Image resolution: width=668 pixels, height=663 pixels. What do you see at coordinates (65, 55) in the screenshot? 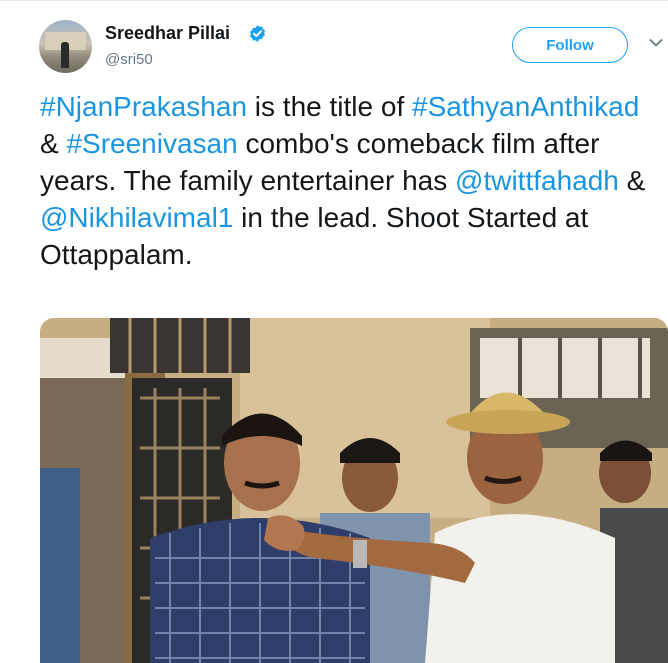
I see `avatar-person` at bounding box center [65, 55].